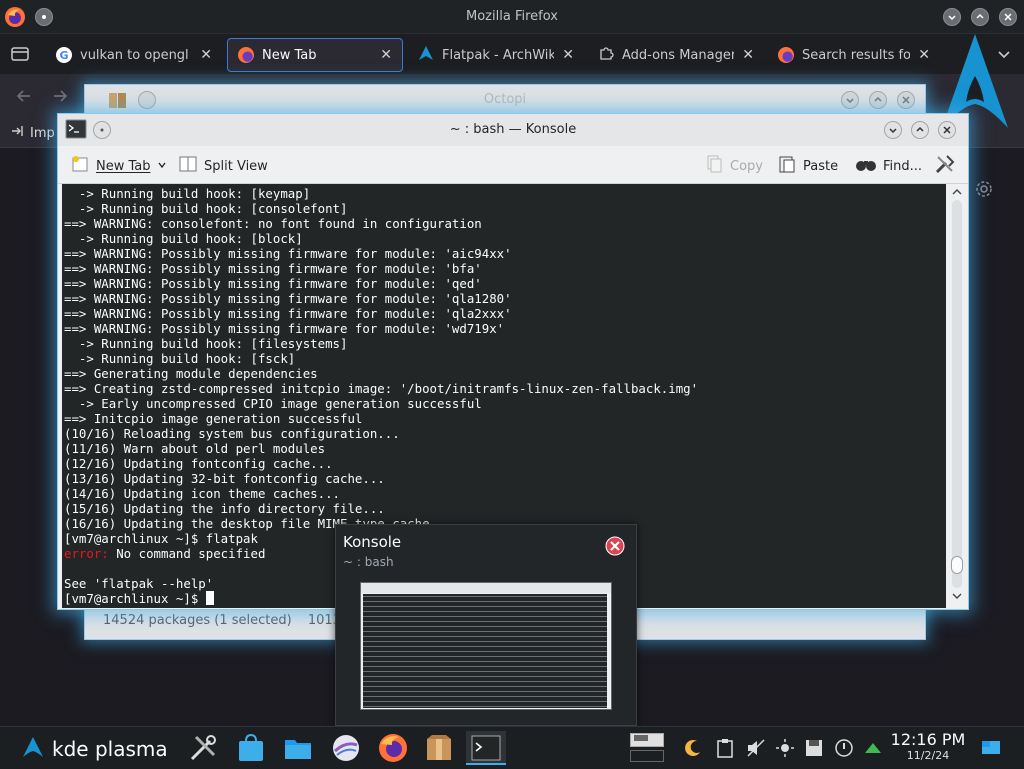 Image resolution: width=1024 pixels, height=769 pixels. Describe the element at coordinates (814, 748) in the screenshot. I see `storage-device-icon` at that location.